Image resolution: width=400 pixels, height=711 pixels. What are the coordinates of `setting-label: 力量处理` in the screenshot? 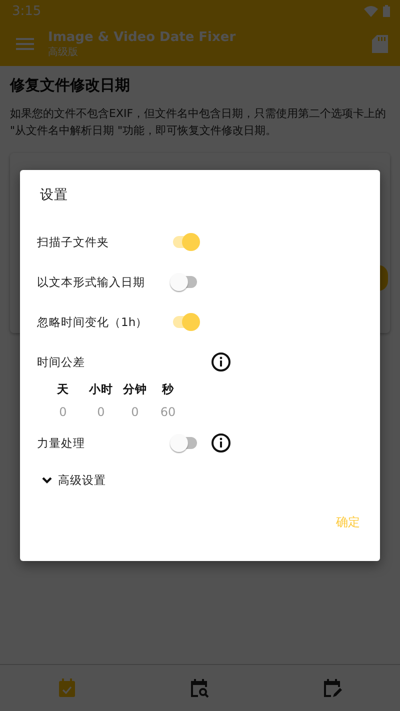 It's located at (61, 443).